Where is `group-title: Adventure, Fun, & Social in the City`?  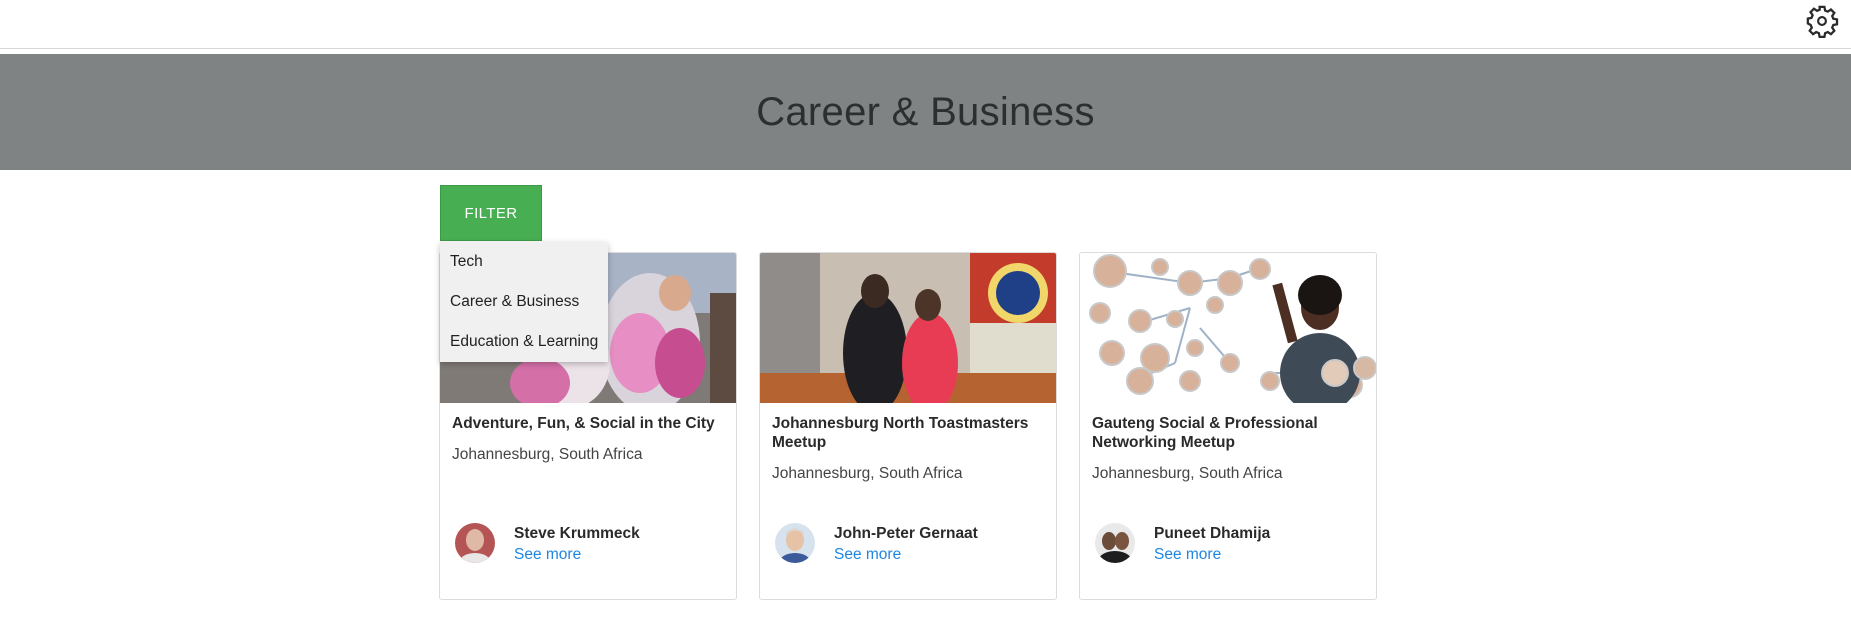 group-title: Adventure, Fun, & Social in the City is located at coordinates (589, 423).